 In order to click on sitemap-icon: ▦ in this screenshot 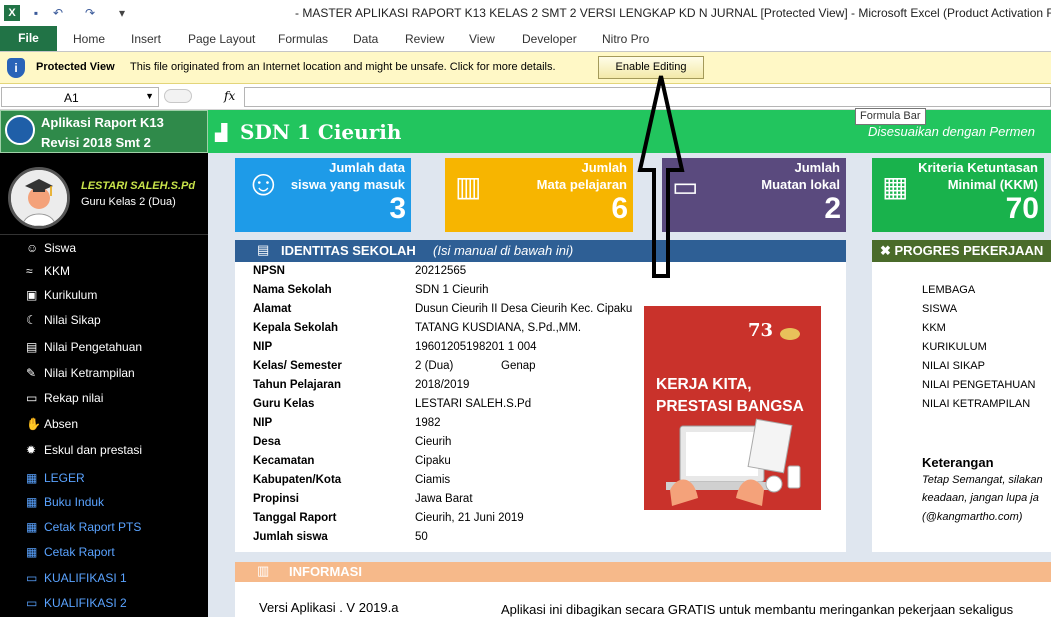, I will do `click(32, 502)`.